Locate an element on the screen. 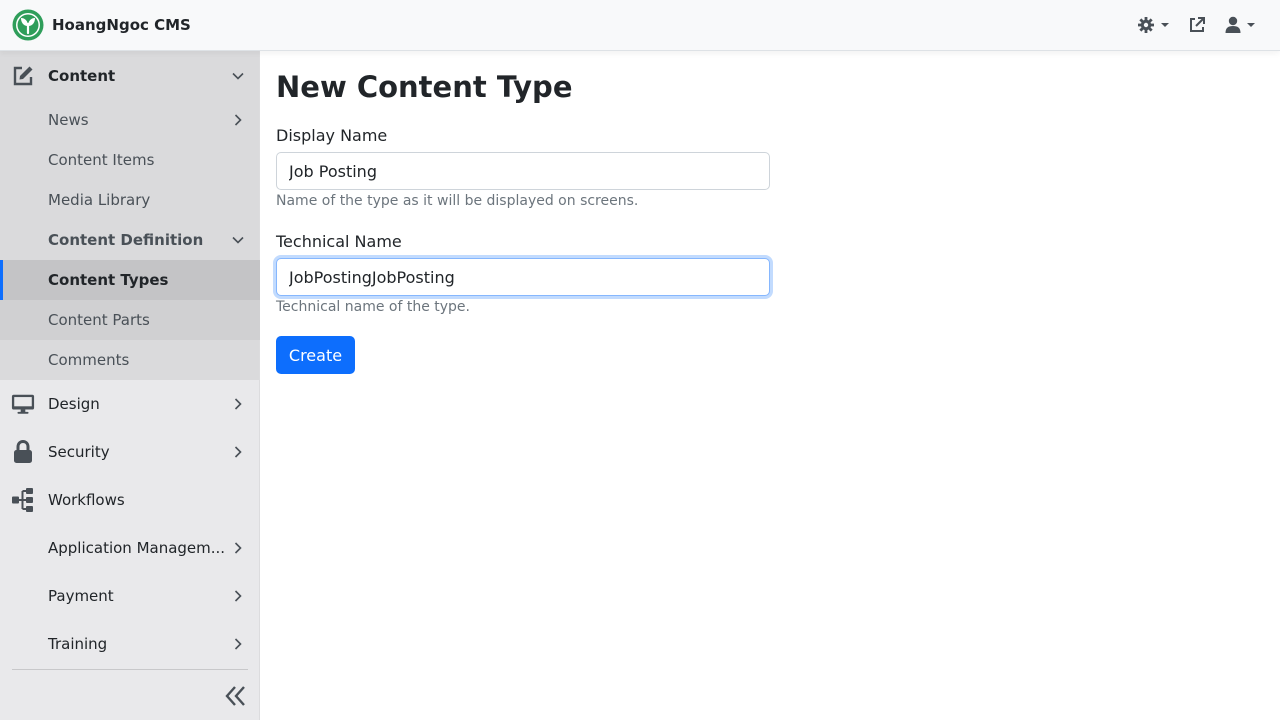  technical-name-hint: Technical name of the type. is located at coordinates (373, 307).